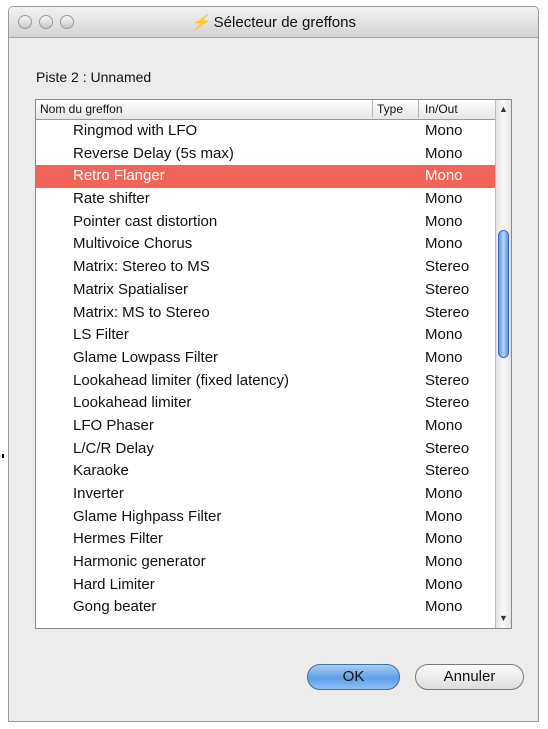  Describe the element at coordinates (268, 494) in the screenshot. I see `plugin-row: Inverter Mono` at that location.